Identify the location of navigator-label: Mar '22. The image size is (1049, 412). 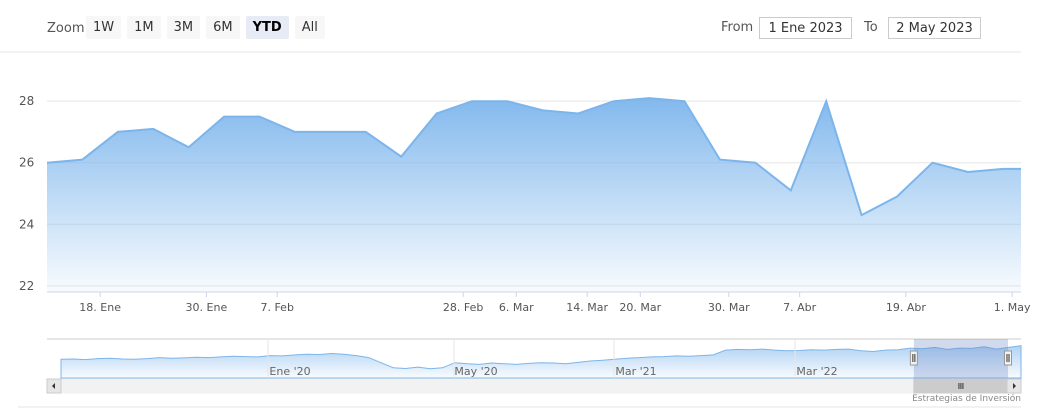
(816, 371).